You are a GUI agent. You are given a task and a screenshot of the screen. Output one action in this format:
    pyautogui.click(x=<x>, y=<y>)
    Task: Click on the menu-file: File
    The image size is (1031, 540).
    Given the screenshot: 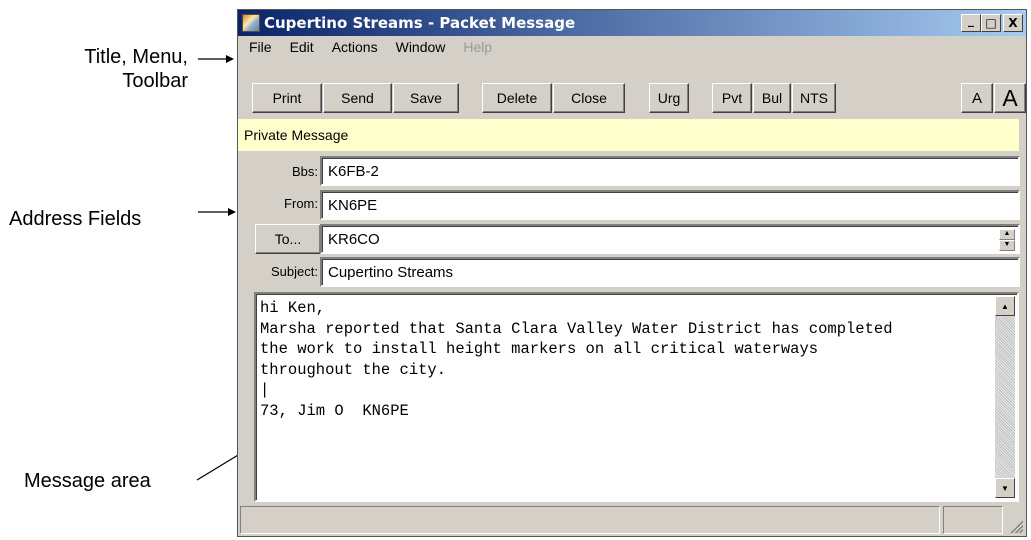 What is the action you would take?
    pyautogui.click(x=259, y=47)
    